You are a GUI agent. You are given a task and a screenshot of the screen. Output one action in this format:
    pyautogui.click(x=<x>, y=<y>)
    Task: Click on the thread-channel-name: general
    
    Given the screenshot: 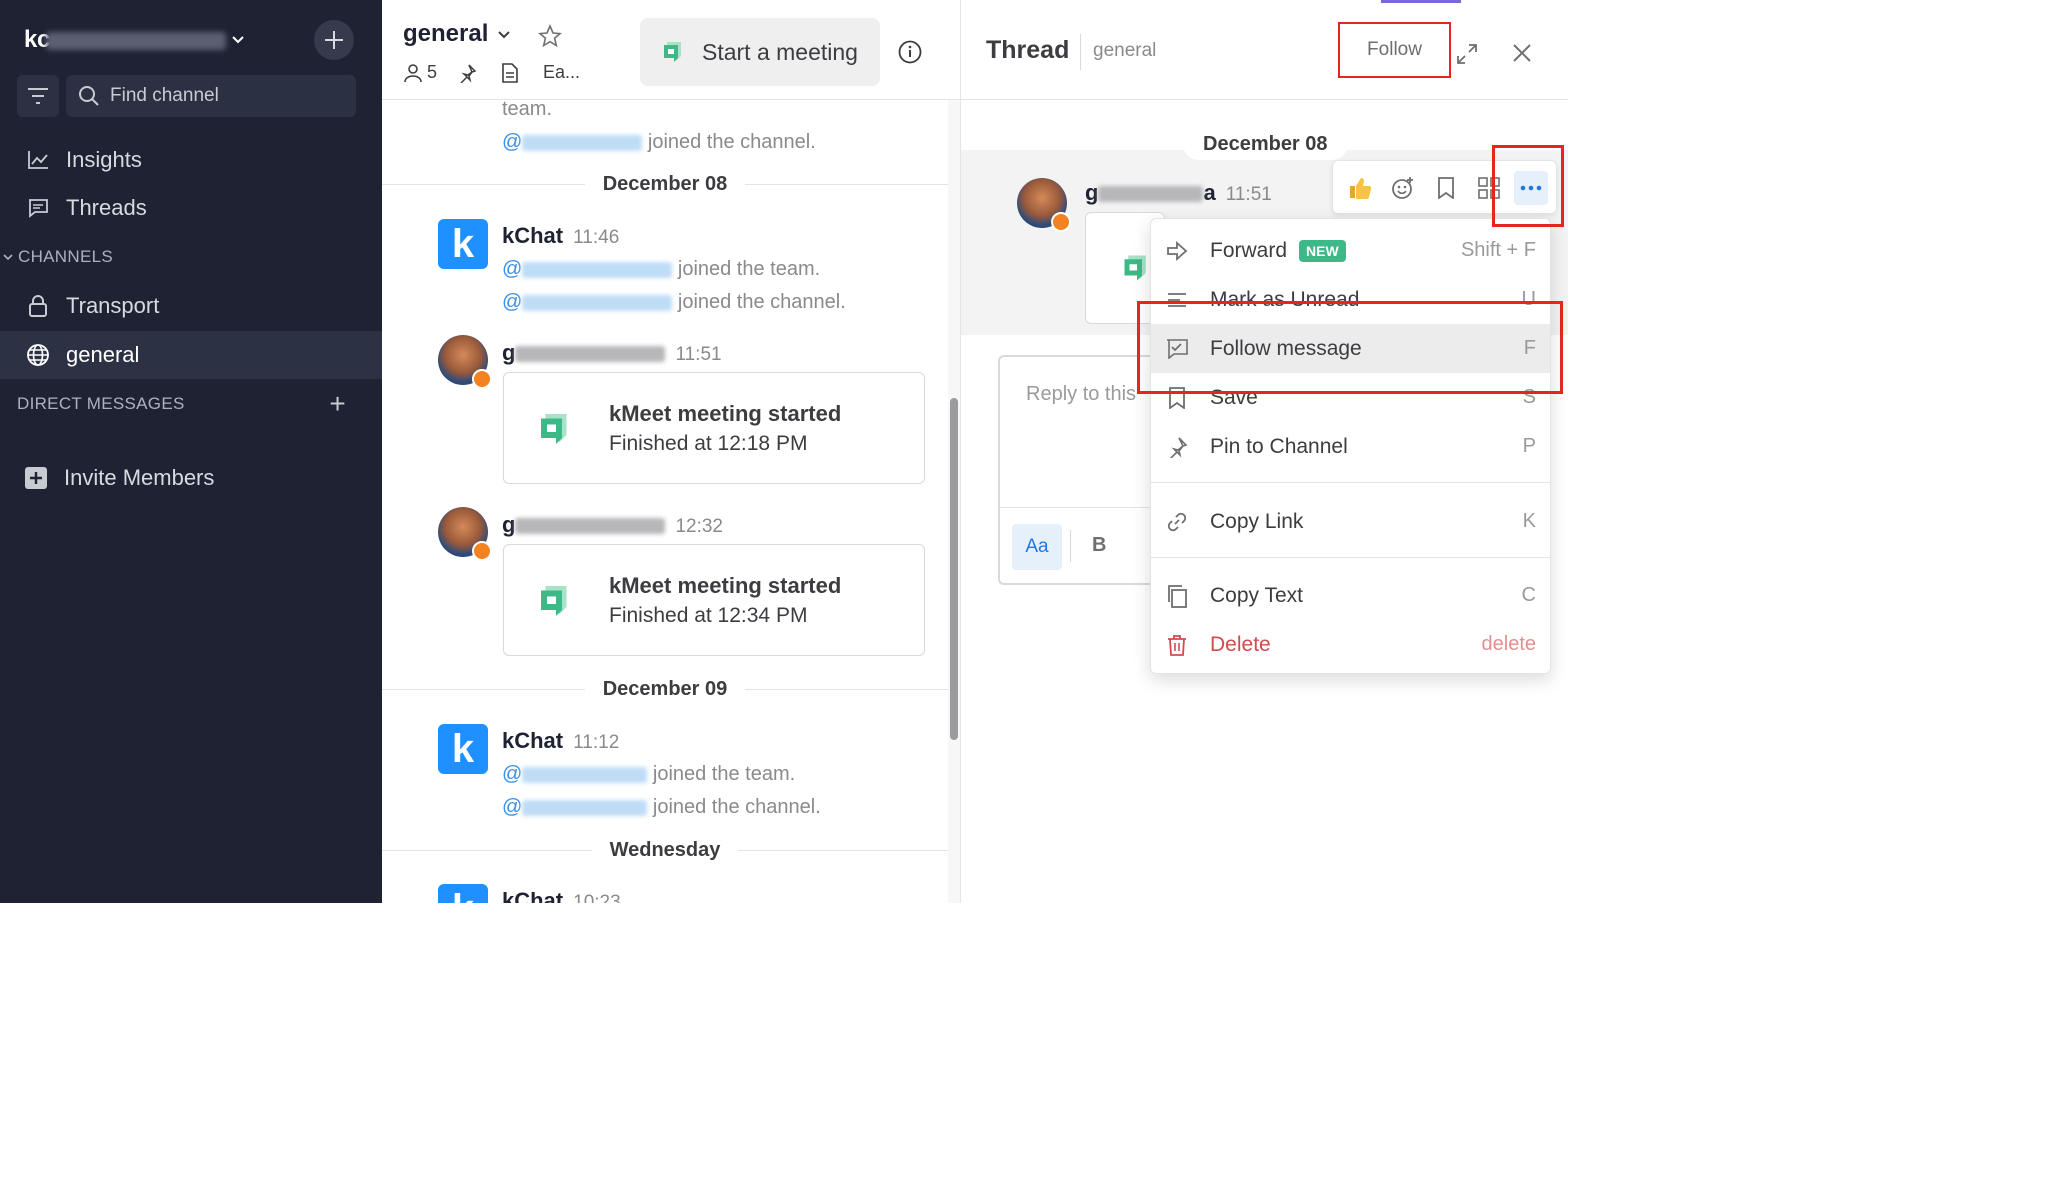 What is the action you would take?
    pyautogui.click(x=1124, y=51)
    